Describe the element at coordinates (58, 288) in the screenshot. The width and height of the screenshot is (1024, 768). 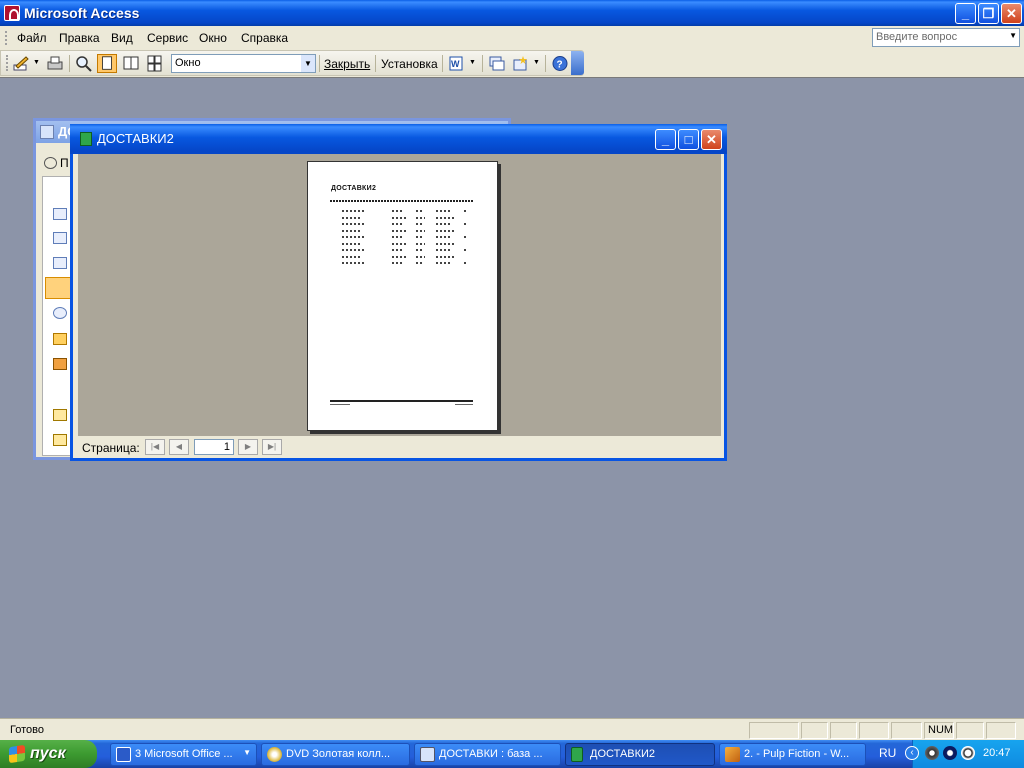
I see `reports-icon` at that location.